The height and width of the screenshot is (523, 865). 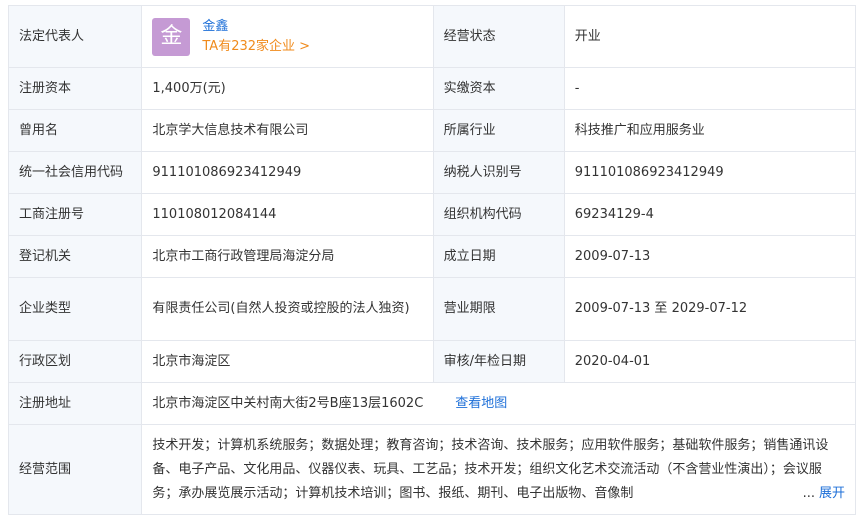 I want to click on related-companies-link: TA有232家企业 >, so click(x=256, y=47).